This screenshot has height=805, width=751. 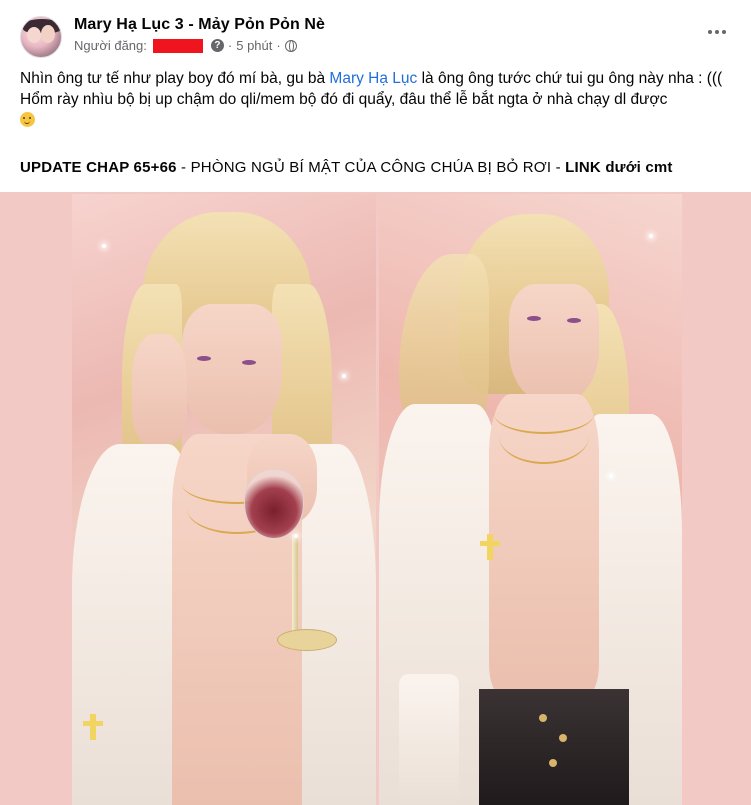 I want to click on more-options-button, so click(x=717, y=32).